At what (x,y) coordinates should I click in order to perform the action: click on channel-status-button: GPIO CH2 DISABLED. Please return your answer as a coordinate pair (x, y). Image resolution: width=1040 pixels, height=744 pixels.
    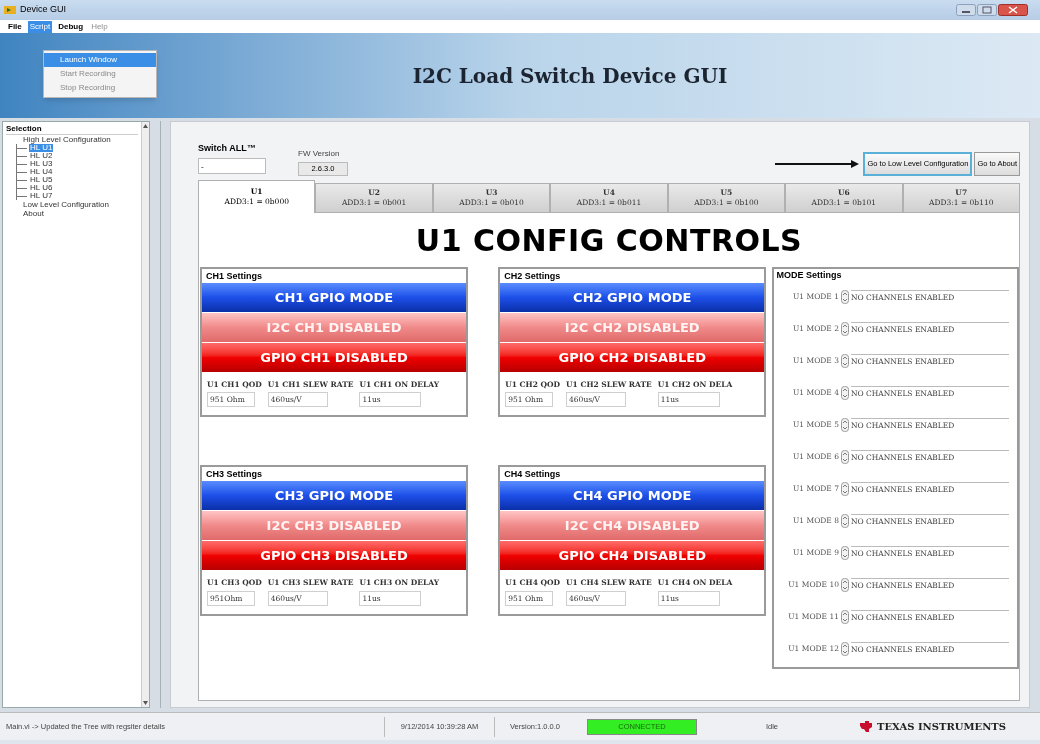
    Looking at the image, I should click on (632, 357).